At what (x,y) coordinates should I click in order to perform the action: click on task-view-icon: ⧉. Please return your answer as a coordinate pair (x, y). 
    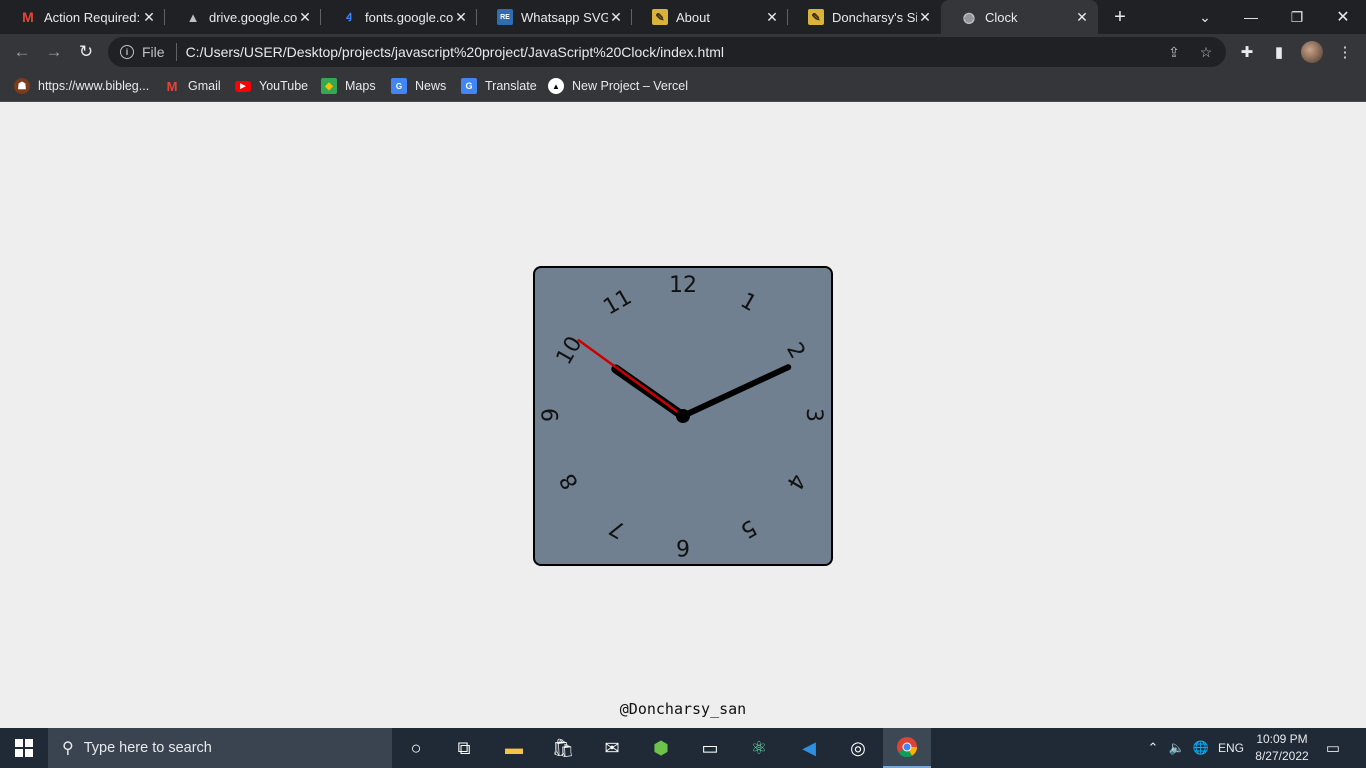
    Looking at the image, I should click on (464, 748).